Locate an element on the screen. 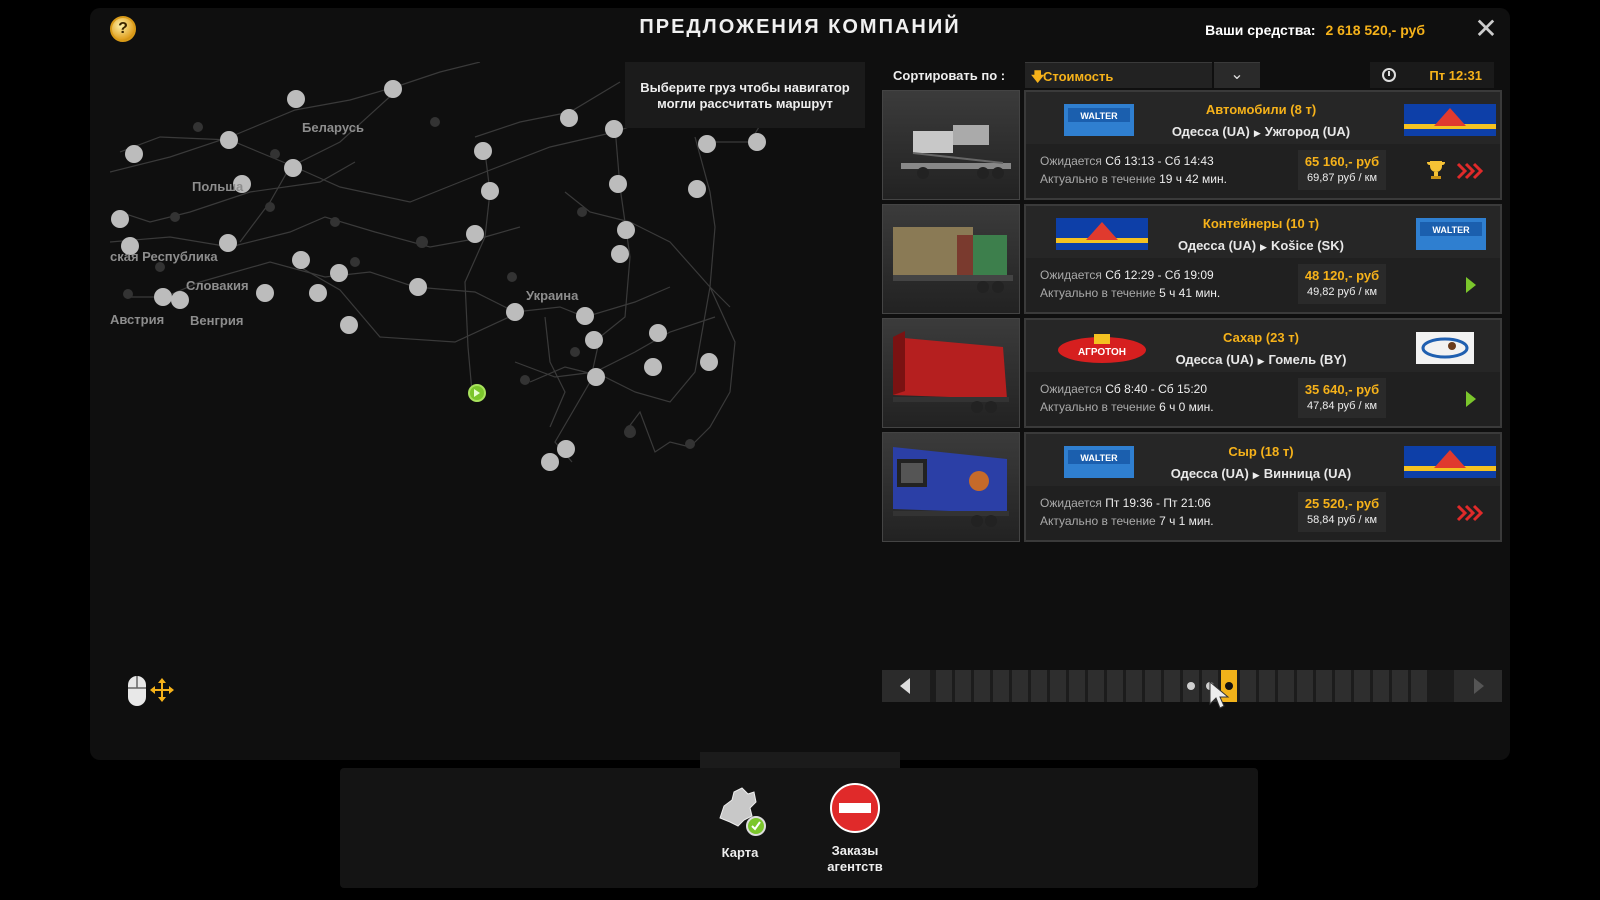  map-button-label: Карта is located at coordinates (740, 852).